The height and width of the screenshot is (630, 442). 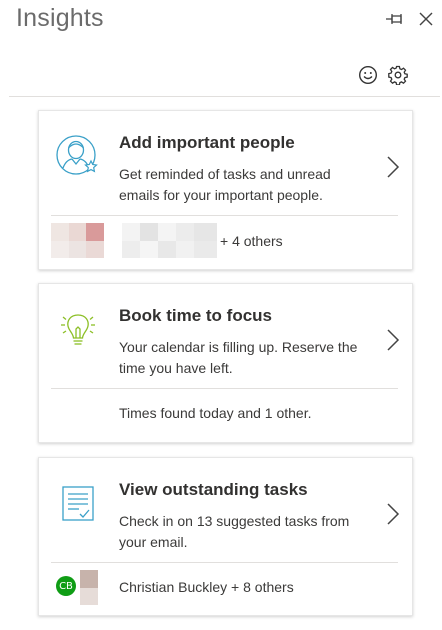 What do you see at coordinates (207, 142) in the screenshot?
I see `card-title: Add important people` at bounding box center [207, 142].